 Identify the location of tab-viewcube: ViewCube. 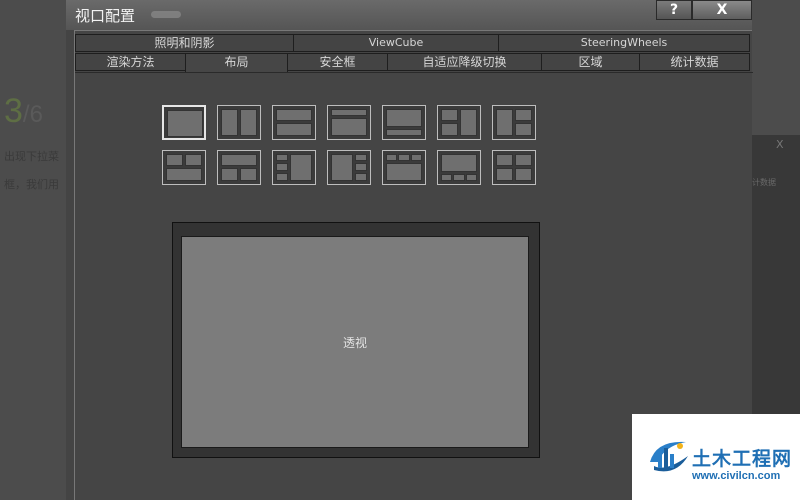
(396, 43).